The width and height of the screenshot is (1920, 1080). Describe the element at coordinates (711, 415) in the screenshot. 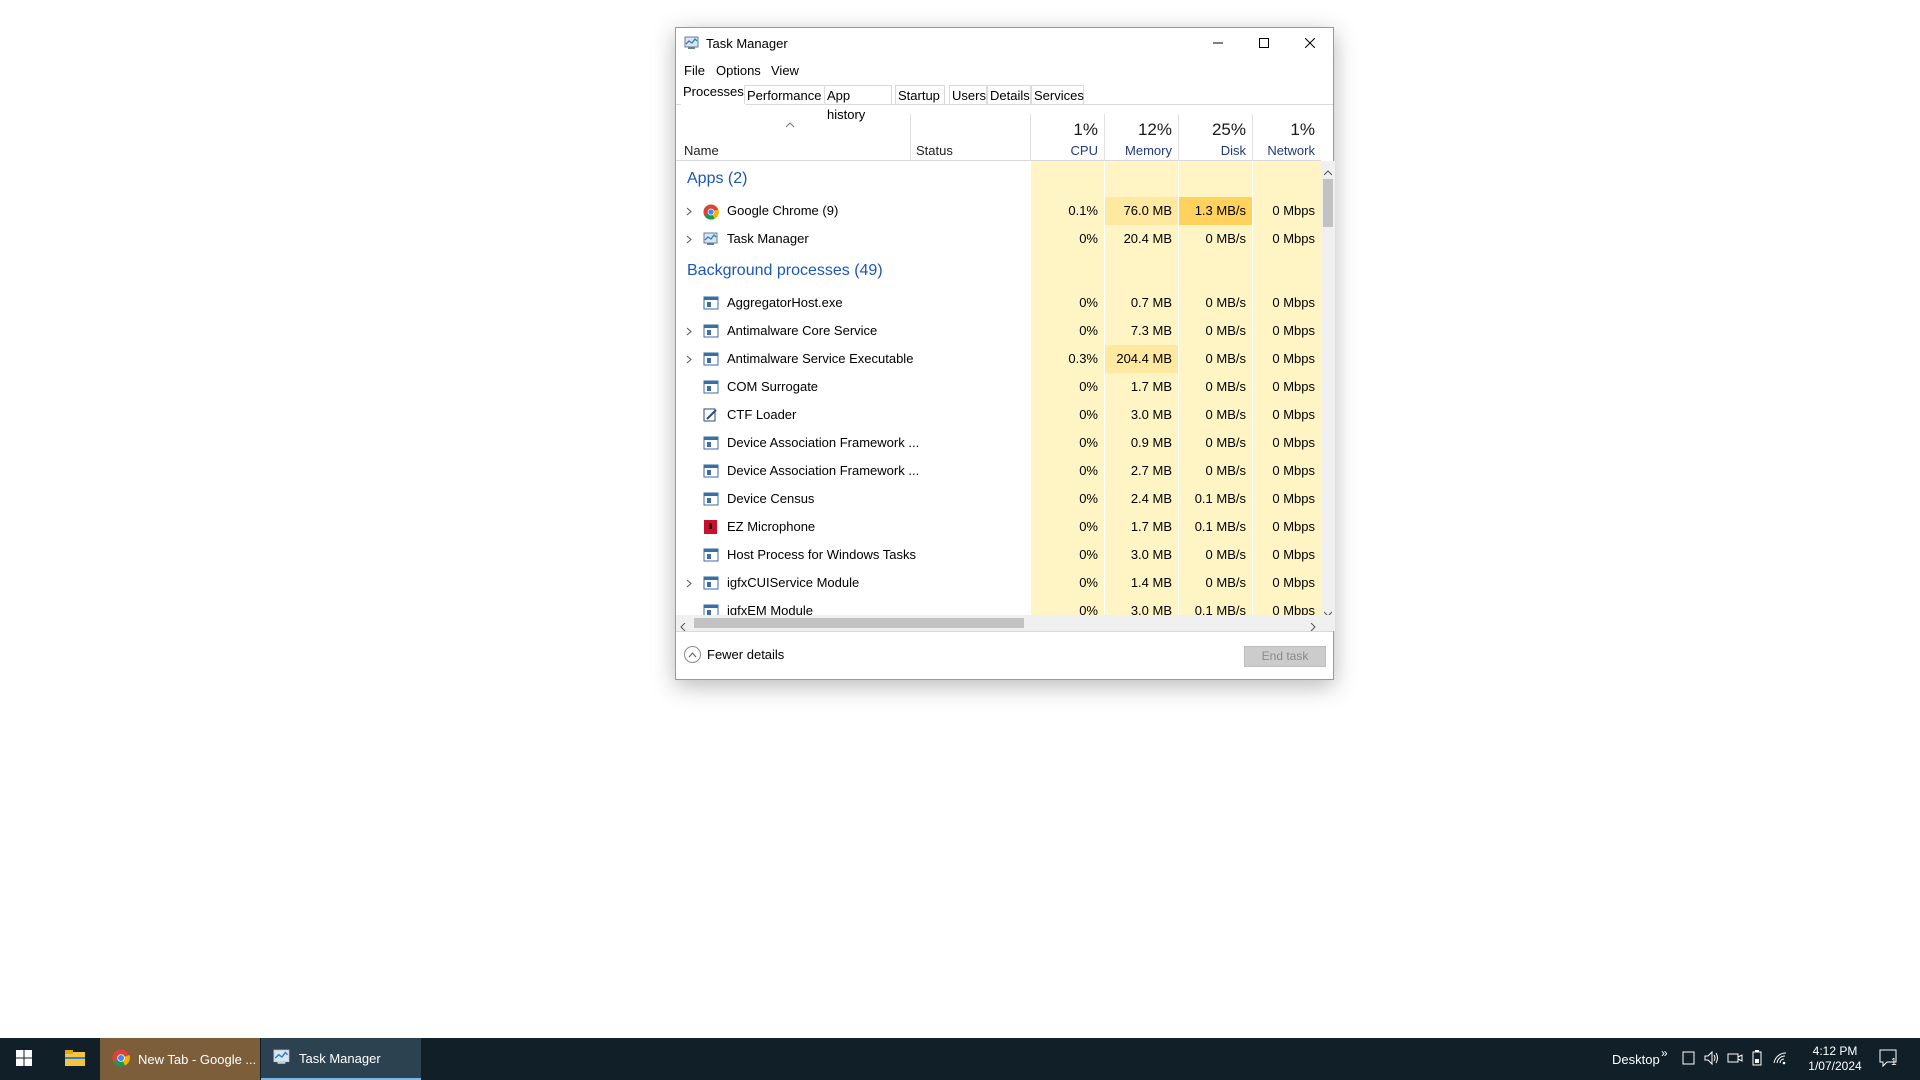

I see `ctf-loader-icon` at that location.